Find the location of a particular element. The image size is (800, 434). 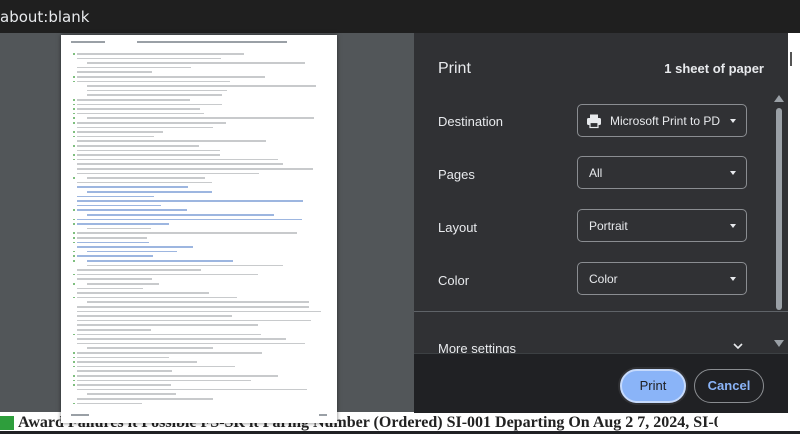

background-page-right-edge is located at coordinates (794, 222).